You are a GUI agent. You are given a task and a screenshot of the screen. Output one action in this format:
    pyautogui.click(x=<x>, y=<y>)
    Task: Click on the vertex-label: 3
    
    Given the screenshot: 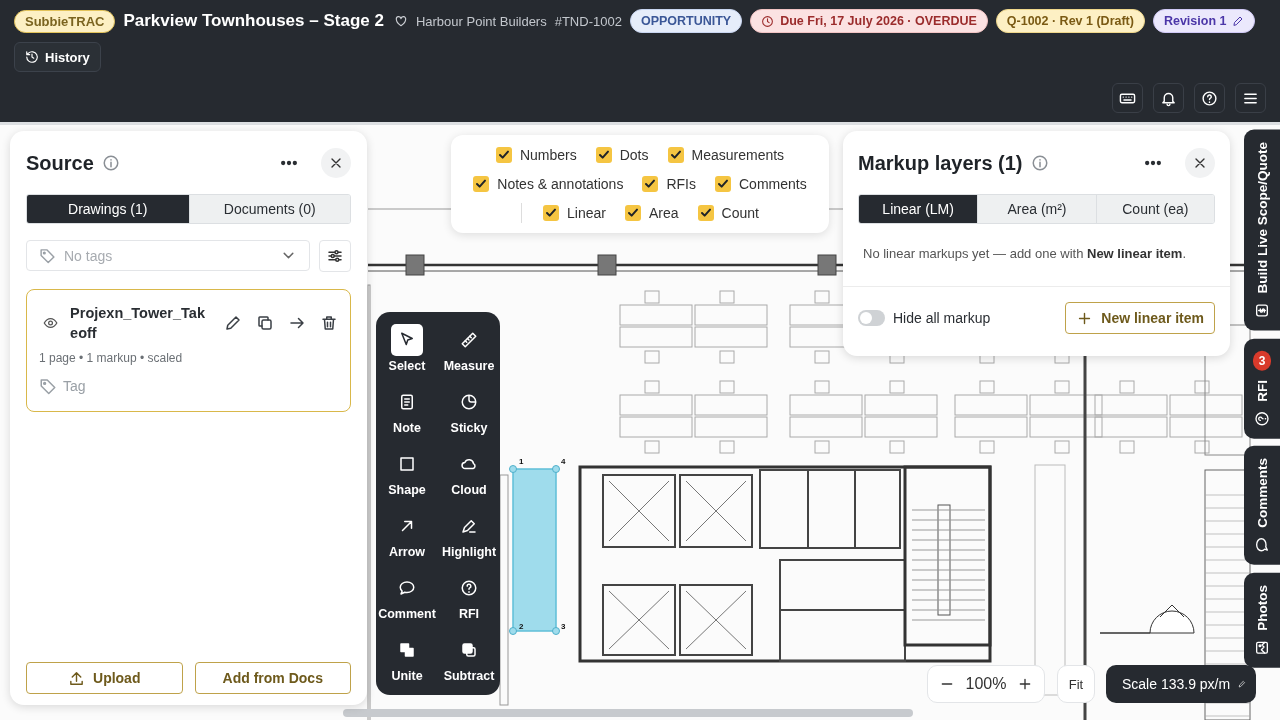 What is the action you would take?
    pyautogui.click(x=563, y=626)
    